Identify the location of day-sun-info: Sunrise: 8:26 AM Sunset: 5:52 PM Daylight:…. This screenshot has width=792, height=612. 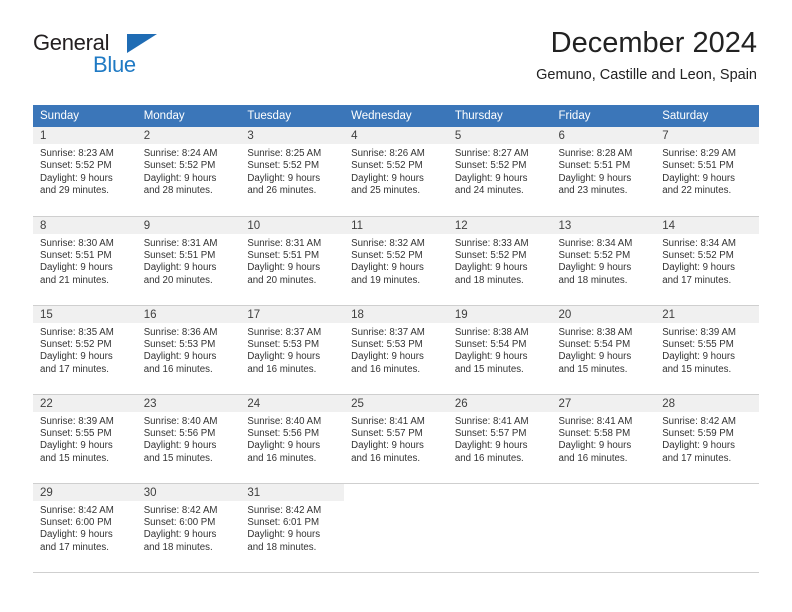
(396, 171).